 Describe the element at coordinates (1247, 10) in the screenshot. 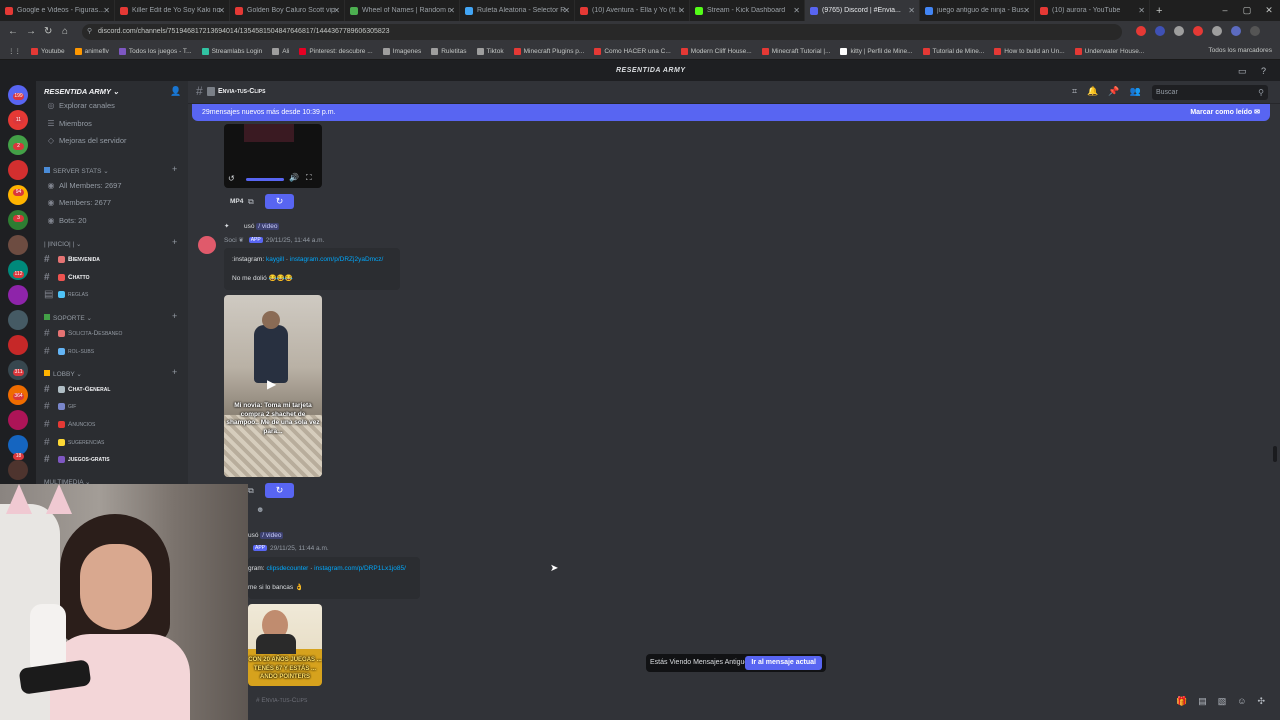

I see `maximize-icon: ▢` at that location.